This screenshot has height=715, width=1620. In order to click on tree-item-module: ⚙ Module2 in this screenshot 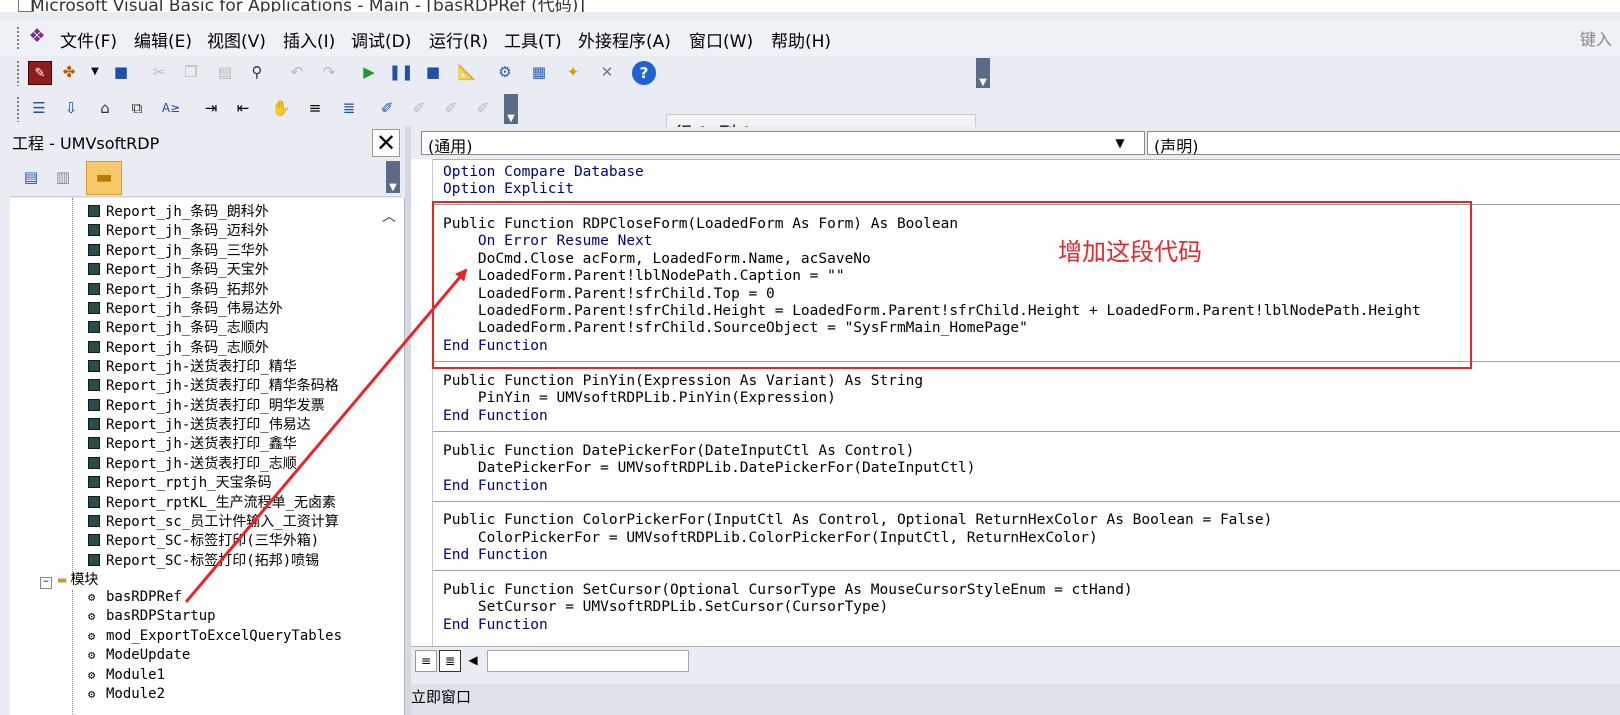, I will do `click(126, 695)`.